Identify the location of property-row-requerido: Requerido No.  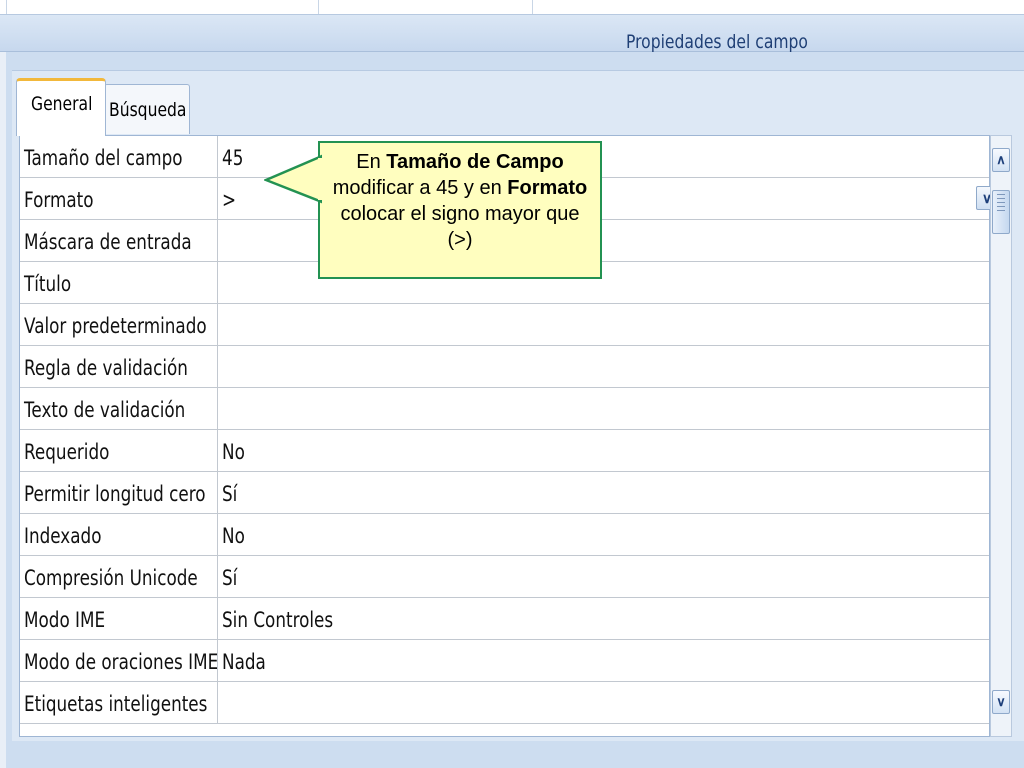
(504, 451).